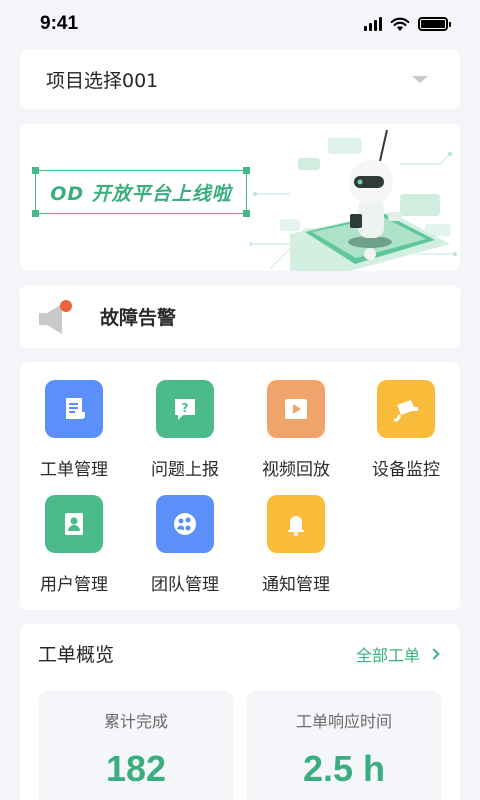 This screenshot has height=800, width=480. What do you see at coordinates (344, 745) in the screenshot?
I see `stat-response-time: 工单响应时间 2.5 h` at bounding box center [344, 745].